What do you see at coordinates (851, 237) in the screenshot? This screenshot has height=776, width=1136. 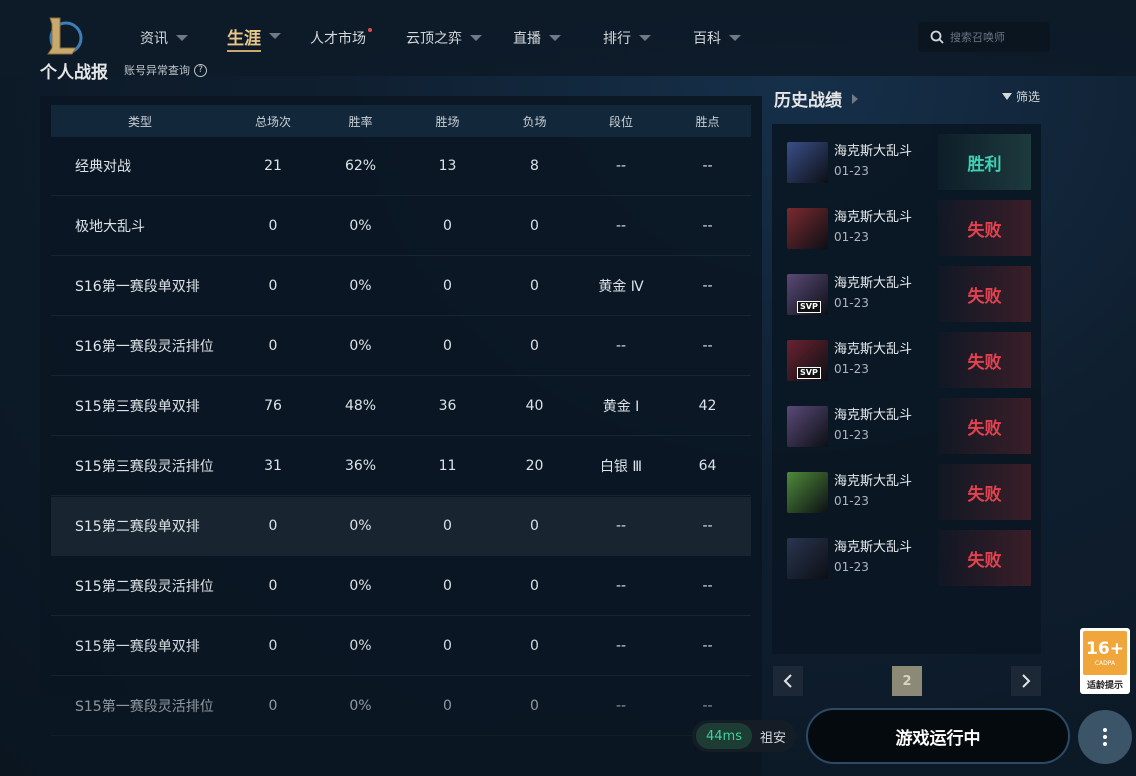 I see `match-date: 01-23` at bounding box center [851, 237].